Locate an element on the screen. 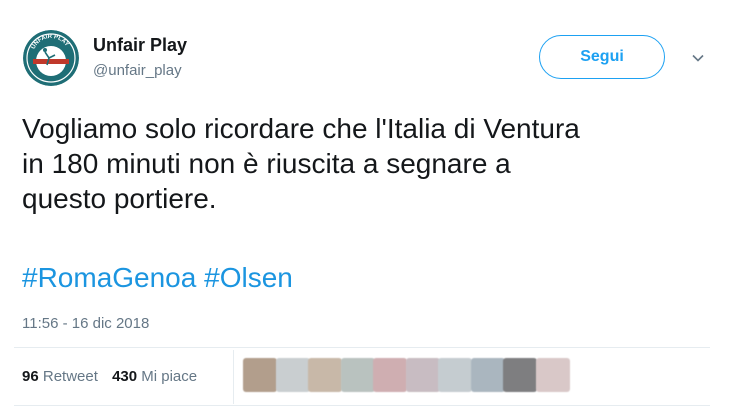  like-stat: 430 Mi piace is located at coordinates (154, 376).